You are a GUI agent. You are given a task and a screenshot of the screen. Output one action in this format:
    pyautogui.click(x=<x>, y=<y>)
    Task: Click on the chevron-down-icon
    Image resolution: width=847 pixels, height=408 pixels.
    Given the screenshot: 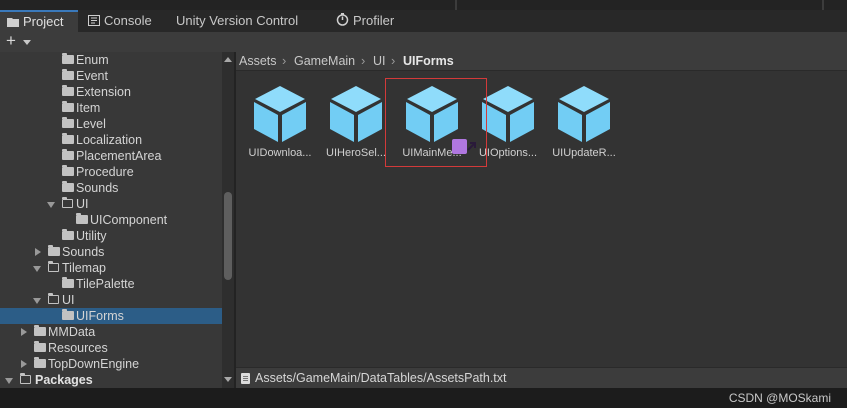 What is the action you would take?
    pyautogui.click(x=27, y=42)
    